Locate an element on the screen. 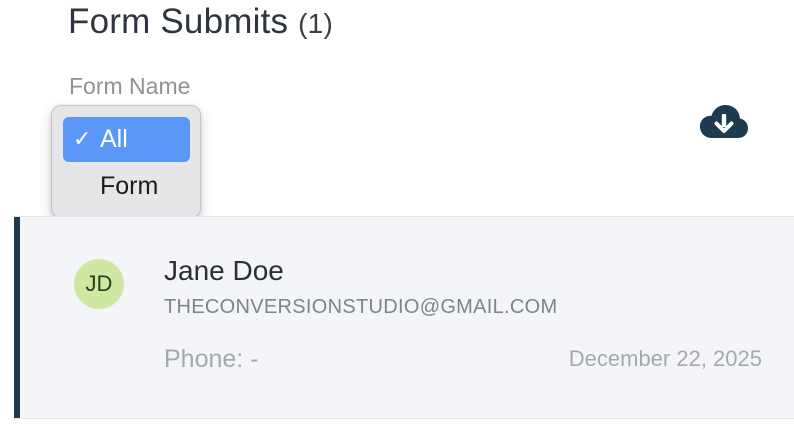 This screenshot has height=432, width=794. cloud-download-icon is located at coordinates (724, 121).